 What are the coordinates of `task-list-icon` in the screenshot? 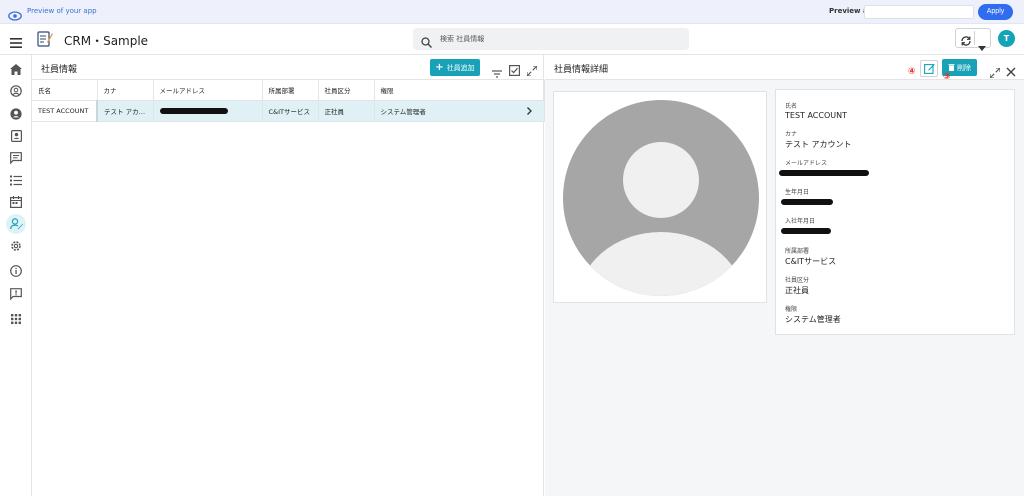 It's located at (16, 180).